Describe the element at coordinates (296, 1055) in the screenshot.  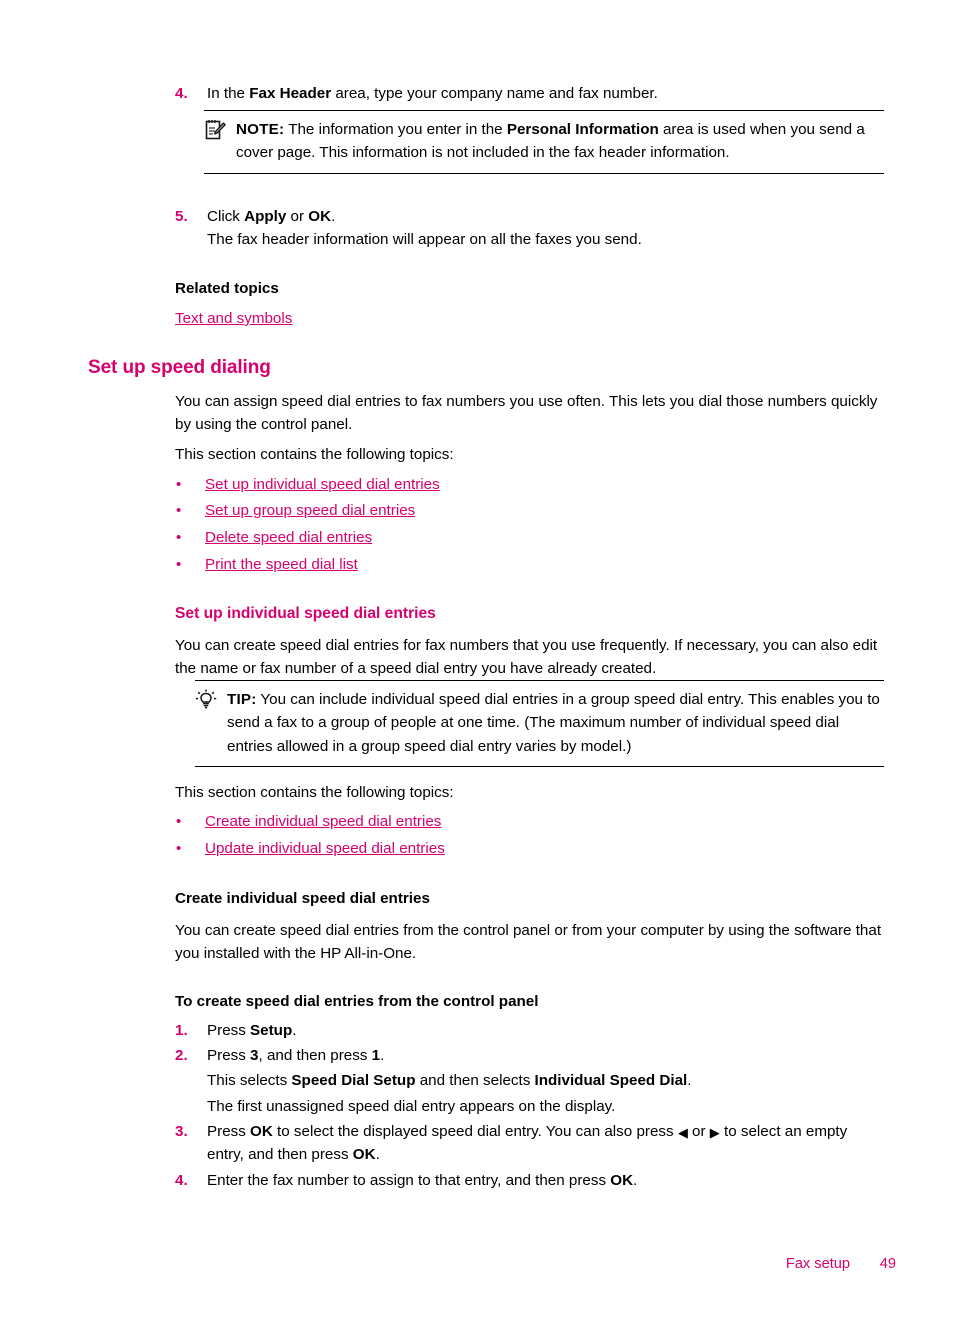
I see `step-text: Press 3, and then press 1.` at that location.